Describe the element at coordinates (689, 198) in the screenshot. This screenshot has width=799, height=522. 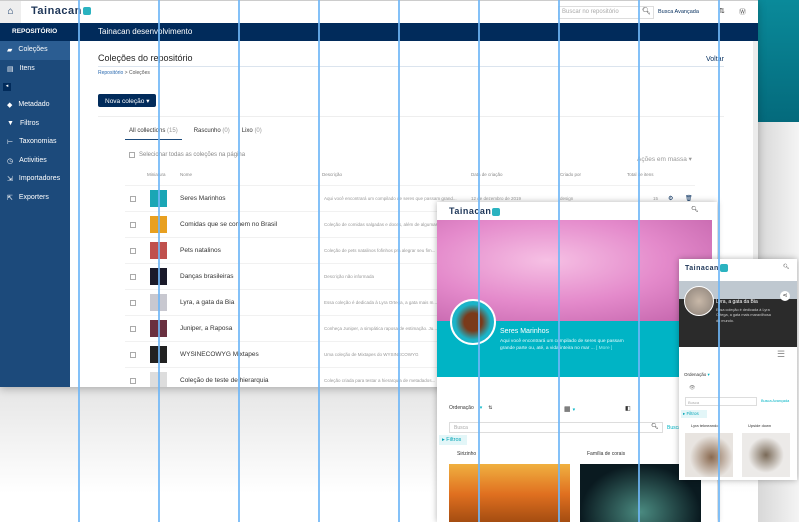
I see `trash-icon: 🗑︎` at that location.